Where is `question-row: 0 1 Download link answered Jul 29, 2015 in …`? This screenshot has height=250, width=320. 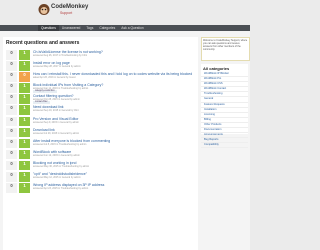
question-row: 0 1 Download link answered Jul 29, 2015 in … is located at coordinates (101, 133).